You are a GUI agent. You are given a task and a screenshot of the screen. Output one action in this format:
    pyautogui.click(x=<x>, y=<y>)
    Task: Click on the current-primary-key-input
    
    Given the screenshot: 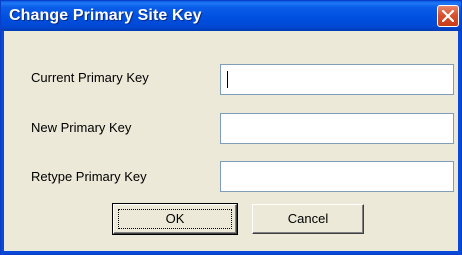 What is the action you would take?
    pyautogui.click(x=337, y=79)
    